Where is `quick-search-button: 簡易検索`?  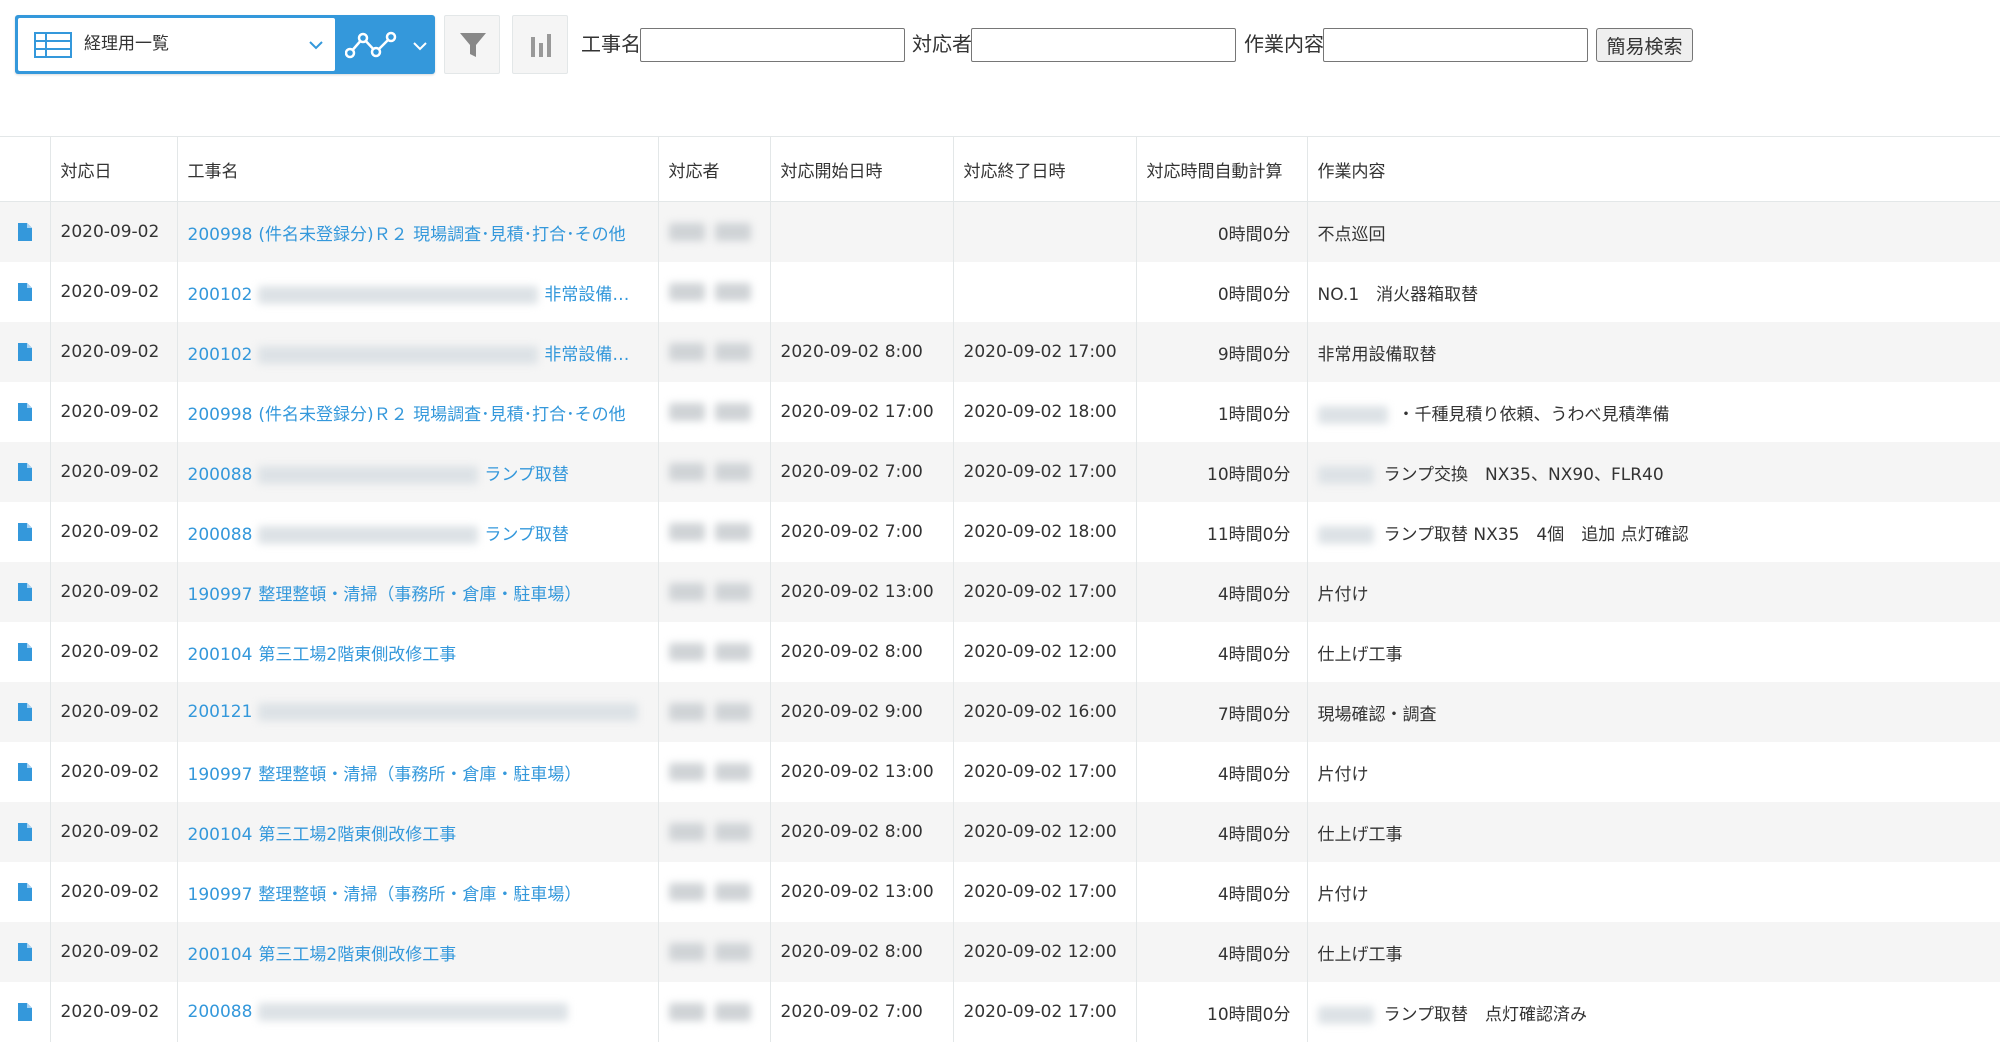
quick-search-button: 簡易検索 is located at coordinates (1644, 45).